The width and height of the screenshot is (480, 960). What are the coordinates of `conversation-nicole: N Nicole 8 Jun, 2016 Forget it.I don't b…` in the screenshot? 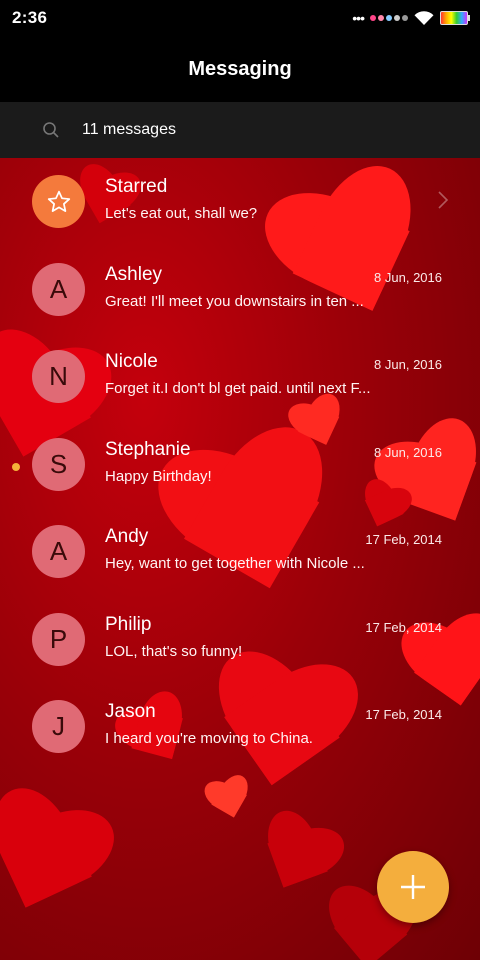 It's located at (240, 377).